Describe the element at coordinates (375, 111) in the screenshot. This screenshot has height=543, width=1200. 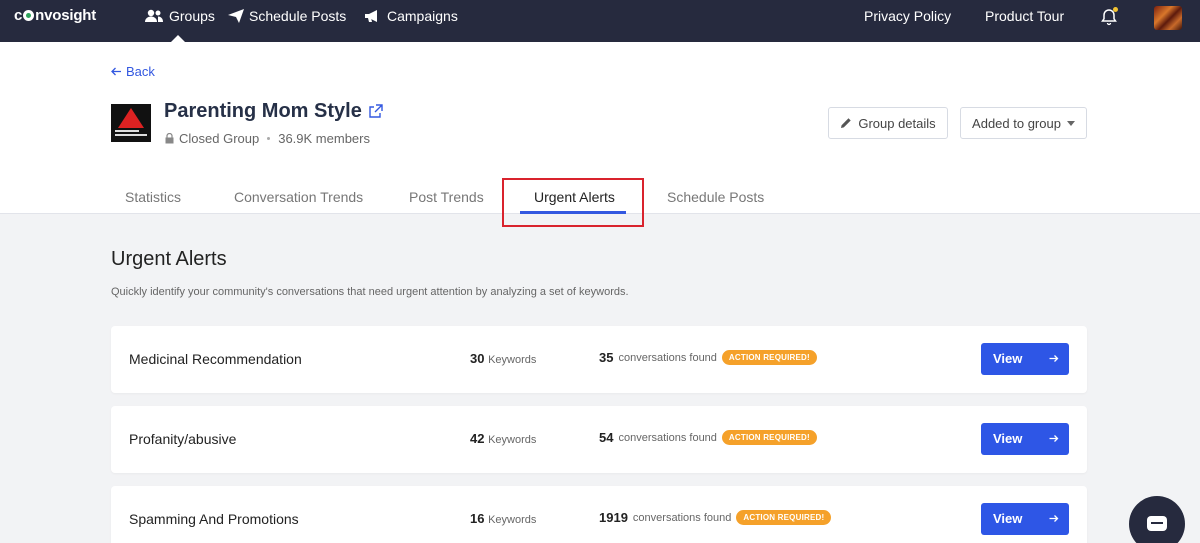
I see `external-link-icon` at that location.